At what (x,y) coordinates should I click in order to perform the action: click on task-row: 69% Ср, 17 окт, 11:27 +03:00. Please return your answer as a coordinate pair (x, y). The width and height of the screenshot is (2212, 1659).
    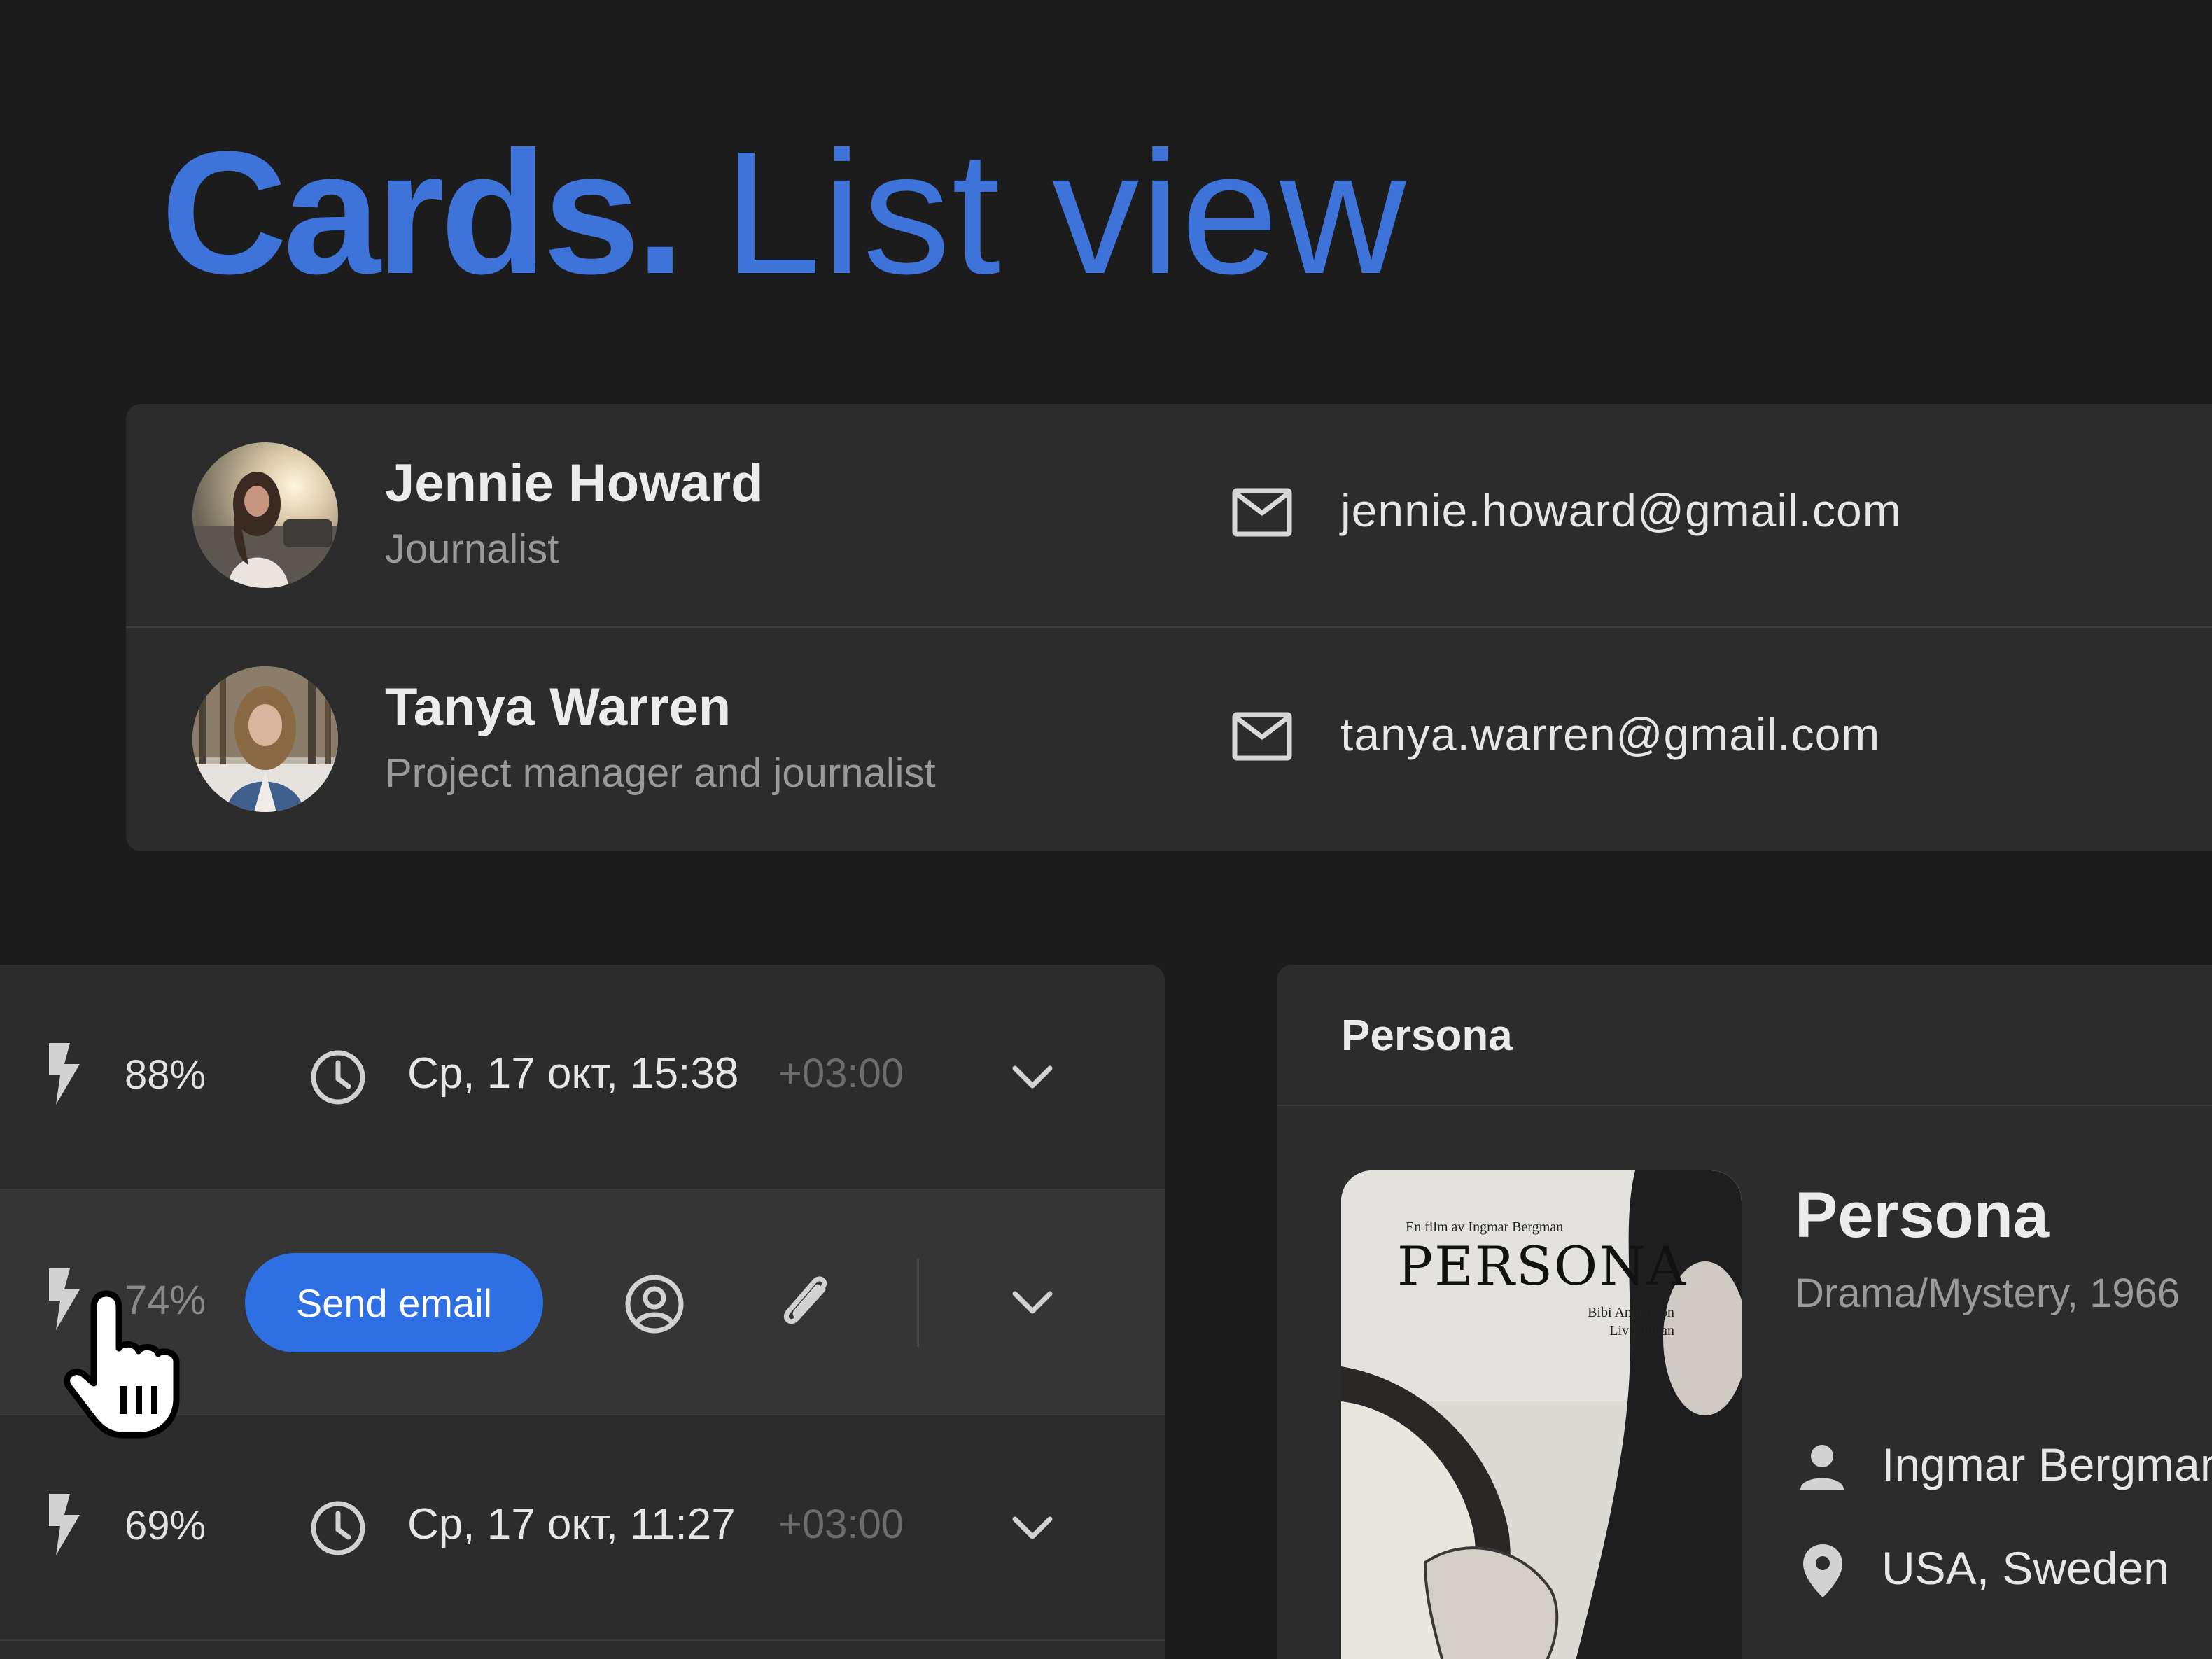
    Looking at the image, I should click on (582, 1528).